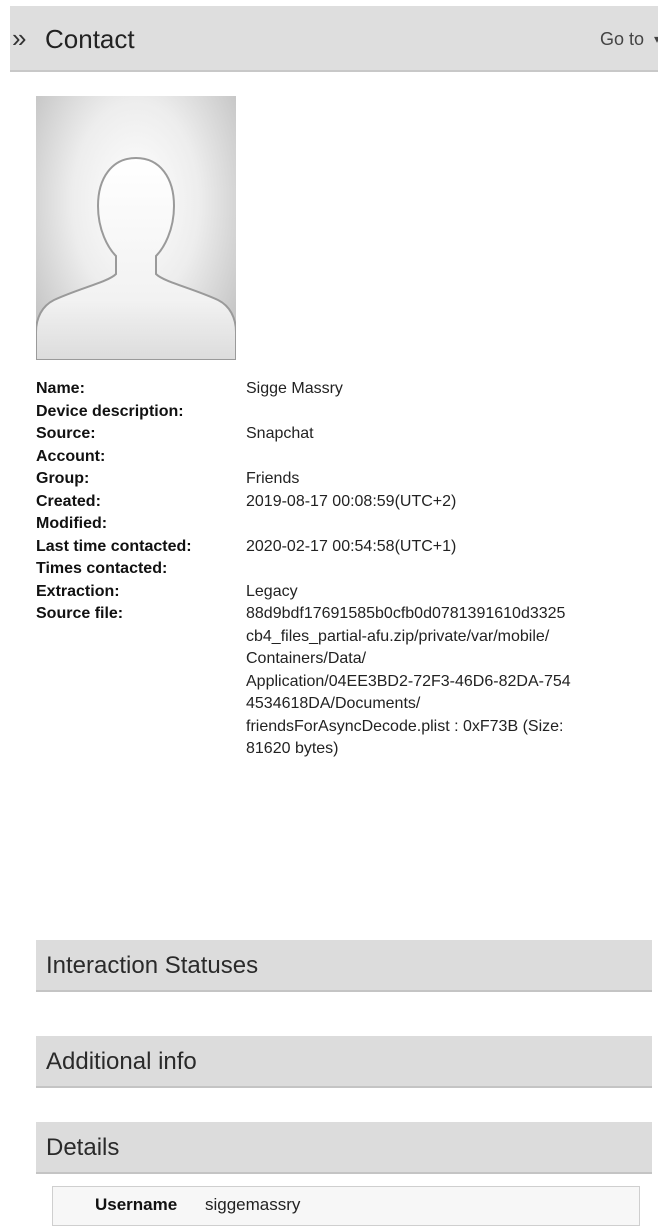 The width and height of the screenshot is (658, 1226). Describe the element at coordinates (152, 965) in the screenshot. I see `section-title: Interaction Statuses` at that location.